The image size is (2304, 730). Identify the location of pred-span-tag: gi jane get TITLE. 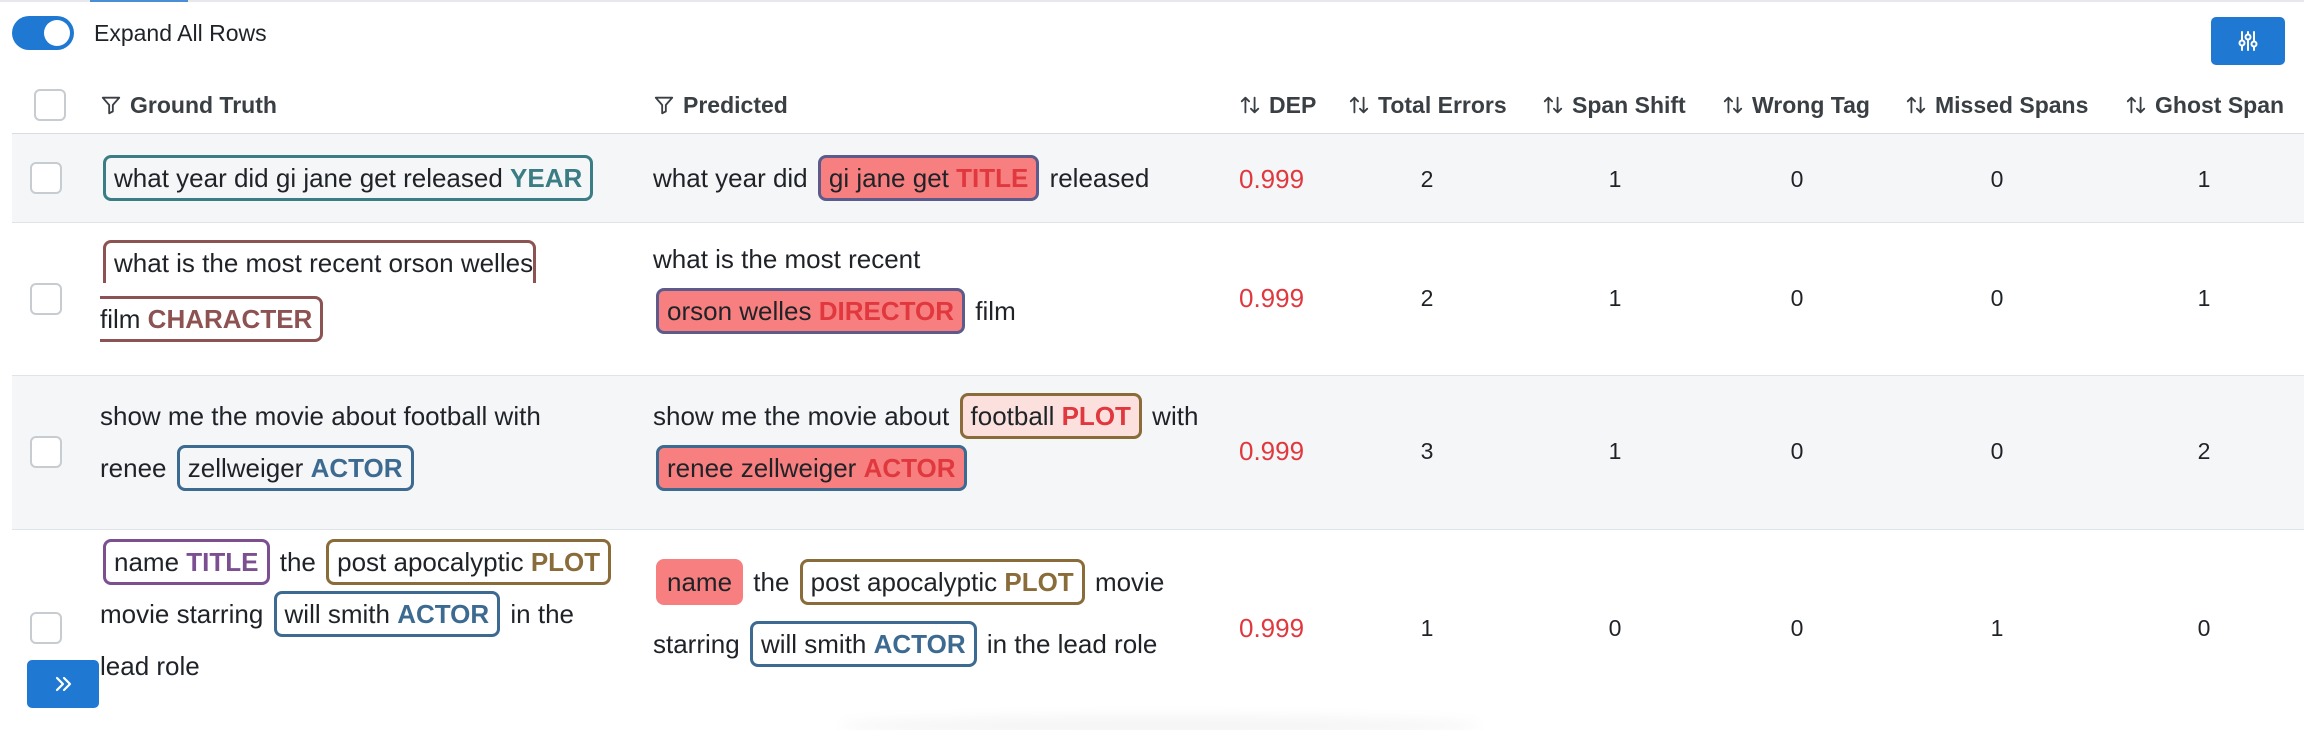
(928, 178).